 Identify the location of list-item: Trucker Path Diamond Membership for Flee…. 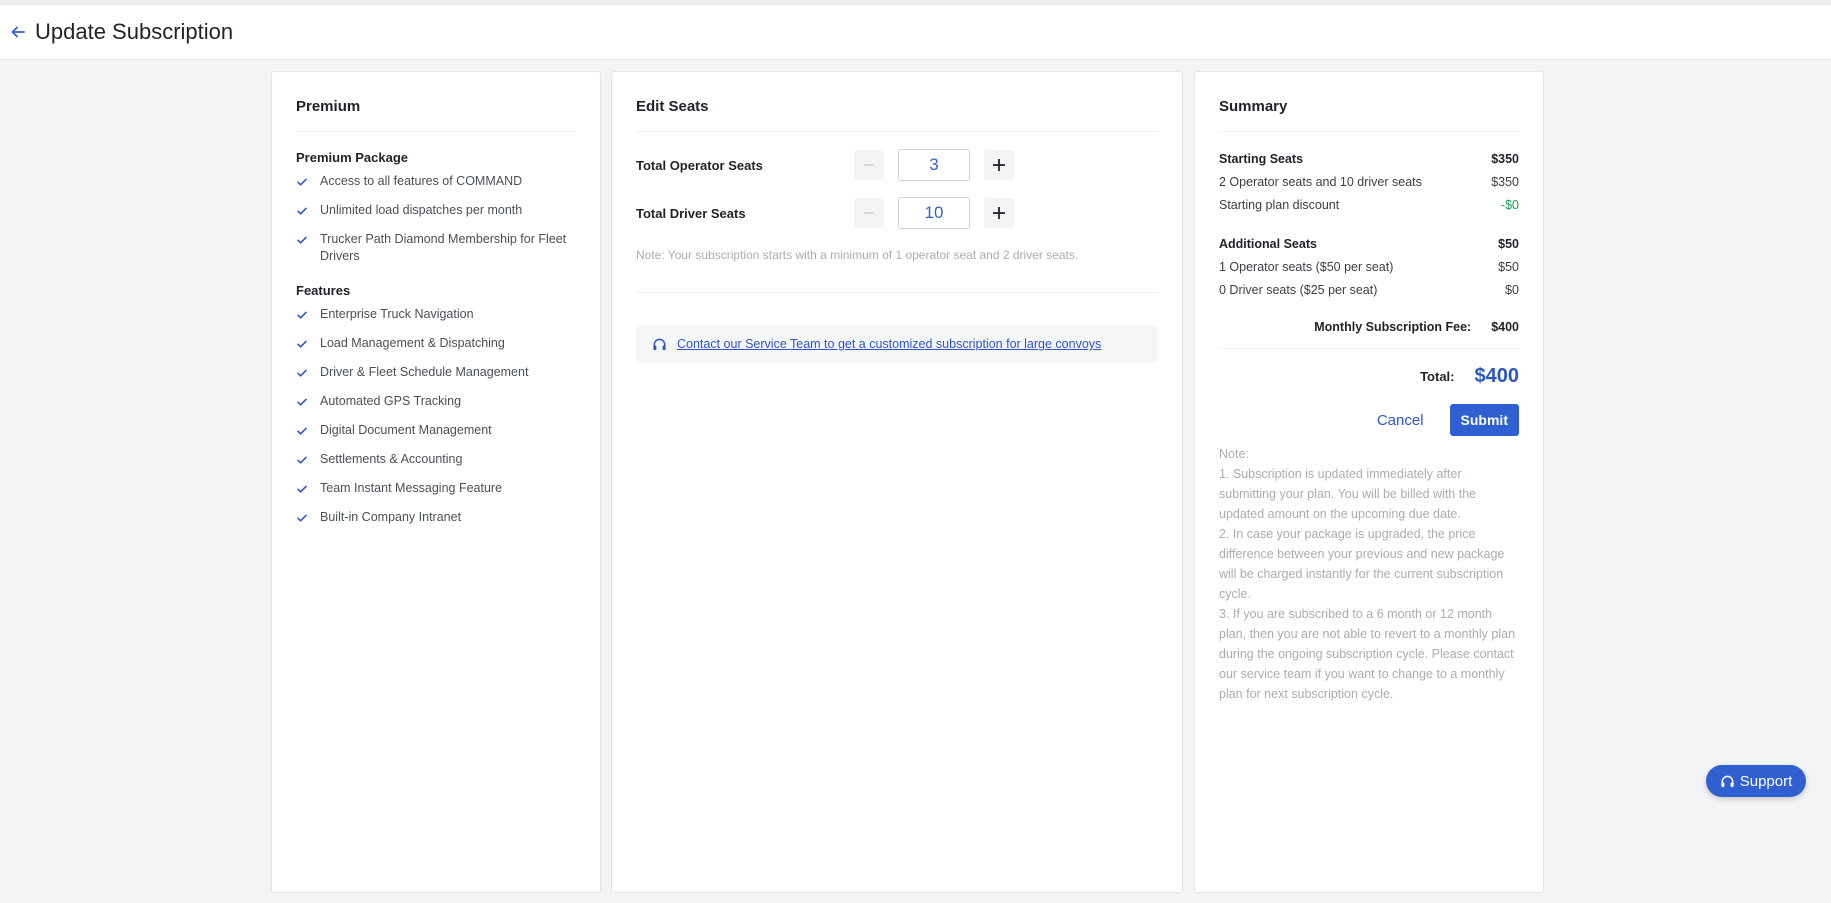
(436, 248).